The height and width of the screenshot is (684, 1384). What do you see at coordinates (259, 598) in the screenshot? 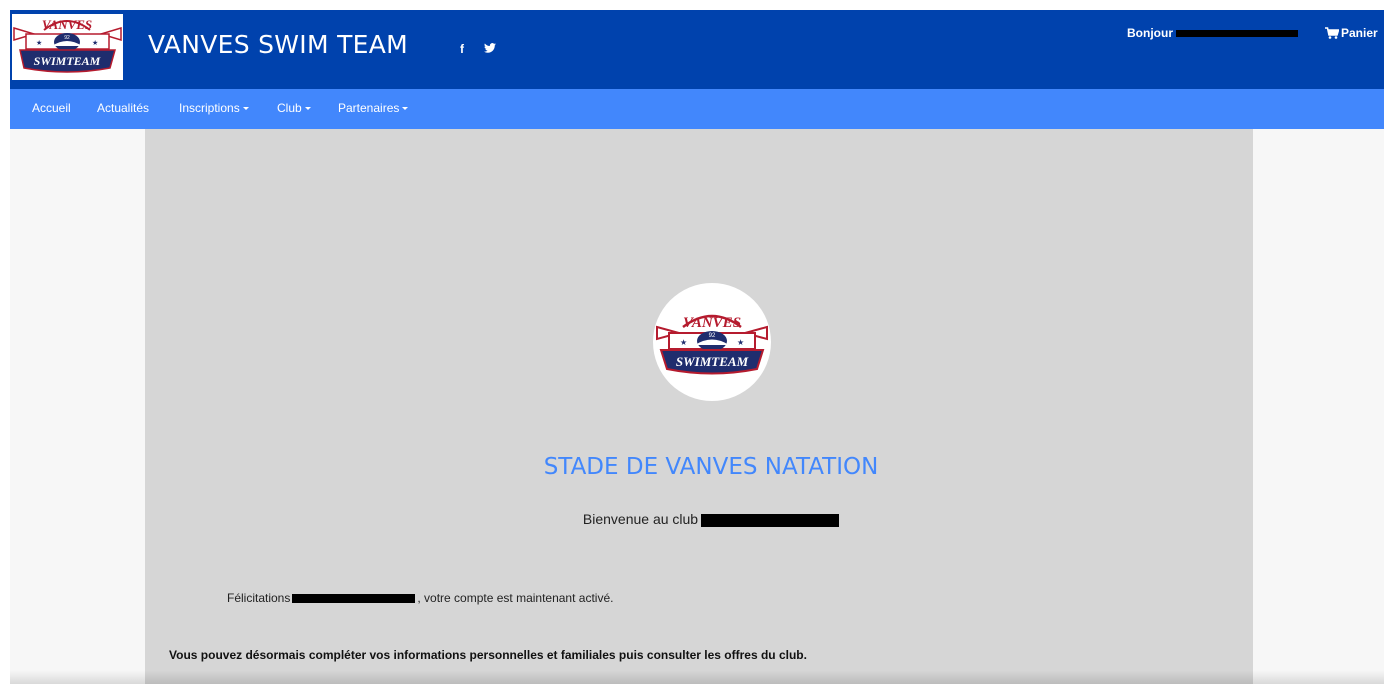
I see `congrats-label: Félicitations` at bounding box center [259, 598].